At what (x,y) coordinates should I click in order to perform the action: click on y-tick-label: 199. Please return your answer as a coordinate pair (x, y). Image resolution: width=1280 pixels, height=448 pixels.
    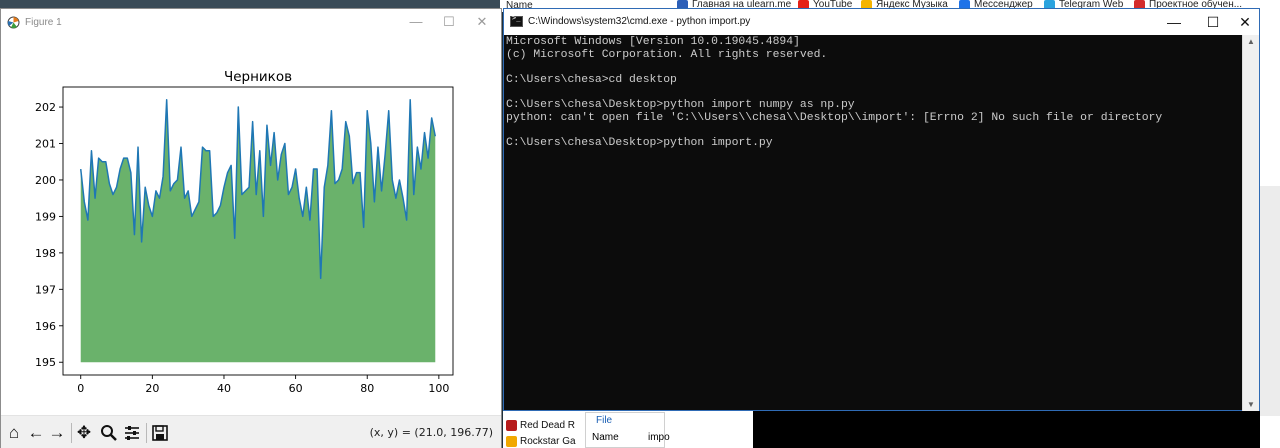
    Looking at the image, I should click on (45, 216).